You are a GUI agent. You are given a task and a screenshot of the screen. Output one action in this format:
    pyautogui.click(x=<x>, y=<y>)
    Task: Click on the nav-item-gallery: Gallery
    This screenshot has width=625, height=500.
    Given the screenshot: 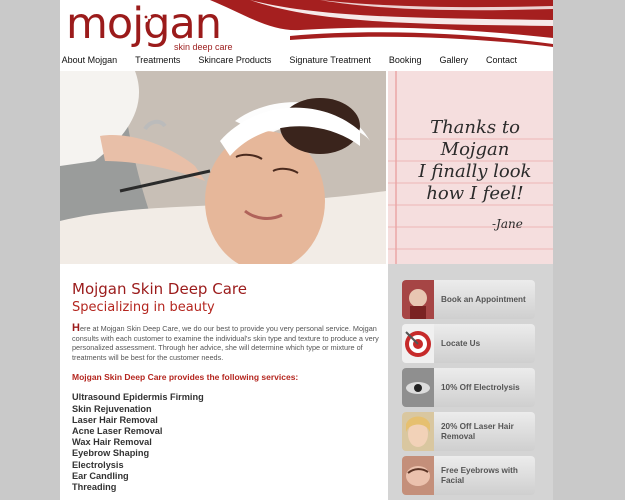 What is the action you would take?
    pyautogui.click(x=453, y=60)
    